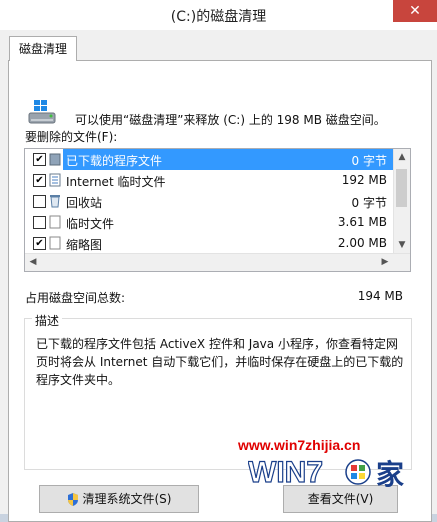 The height and width of the screenshot is (522, 437). What do you see at coordinates (402, 157) in the screenshot?
I see `scroll-up-icon: ▲` at bounding box center [402, 157].